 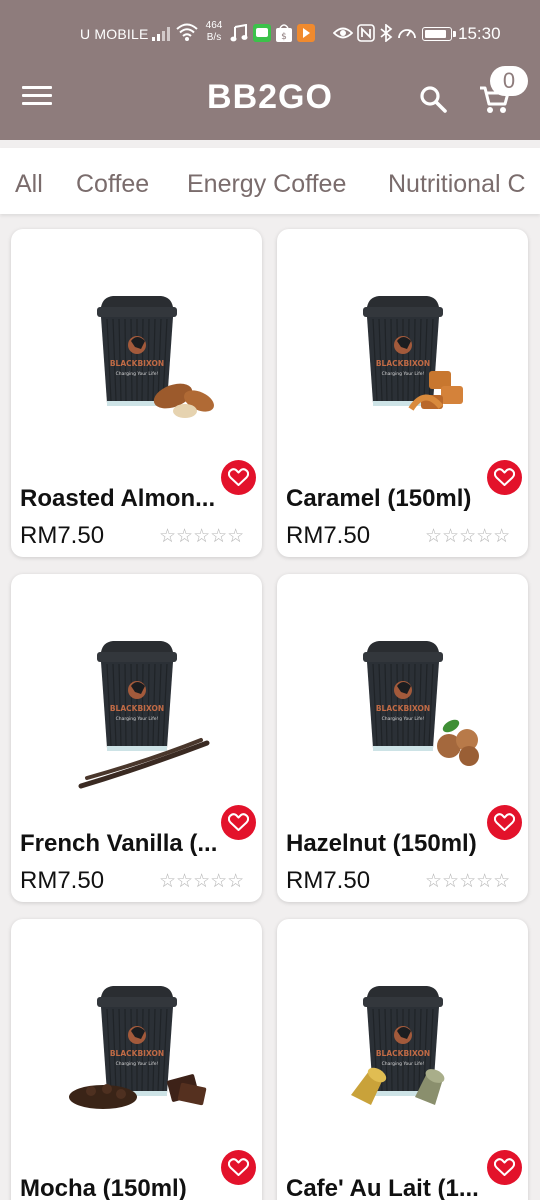 I want to click on status-bar: U MOBILE 464 B/s $ 15:30, so click(x=270, y=29).